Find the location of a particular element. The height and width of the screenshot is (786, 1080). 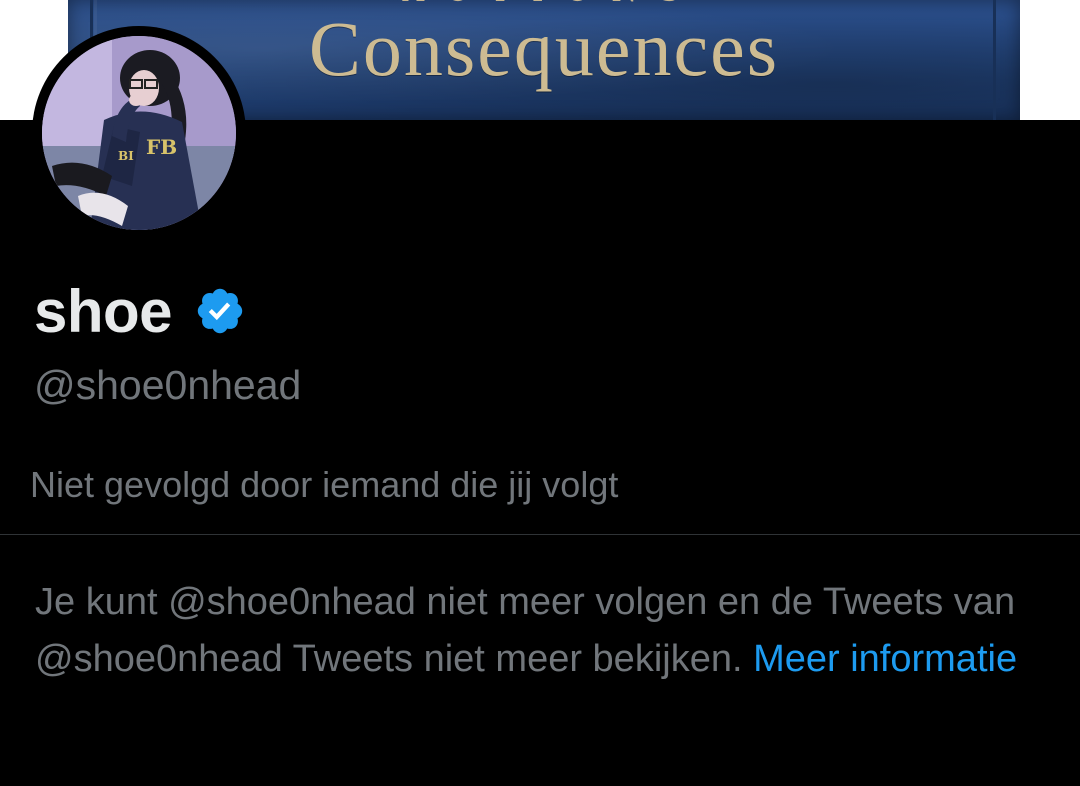

display-name-row: shoe is located at coordinates (140, 311).